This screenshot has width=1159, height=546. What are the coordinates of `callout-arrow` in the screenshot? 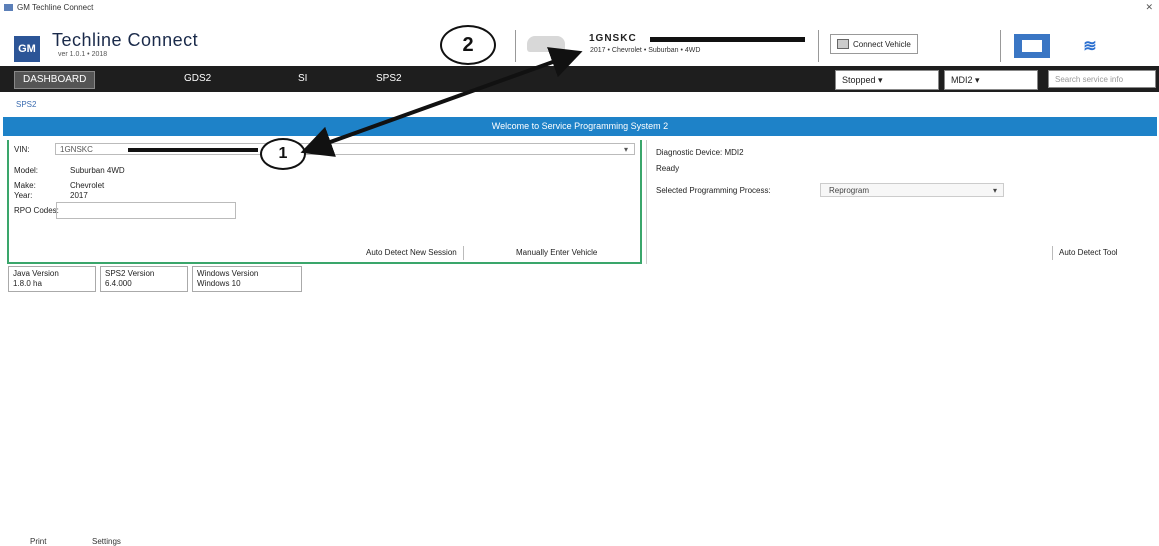 It's located at (441, 102).